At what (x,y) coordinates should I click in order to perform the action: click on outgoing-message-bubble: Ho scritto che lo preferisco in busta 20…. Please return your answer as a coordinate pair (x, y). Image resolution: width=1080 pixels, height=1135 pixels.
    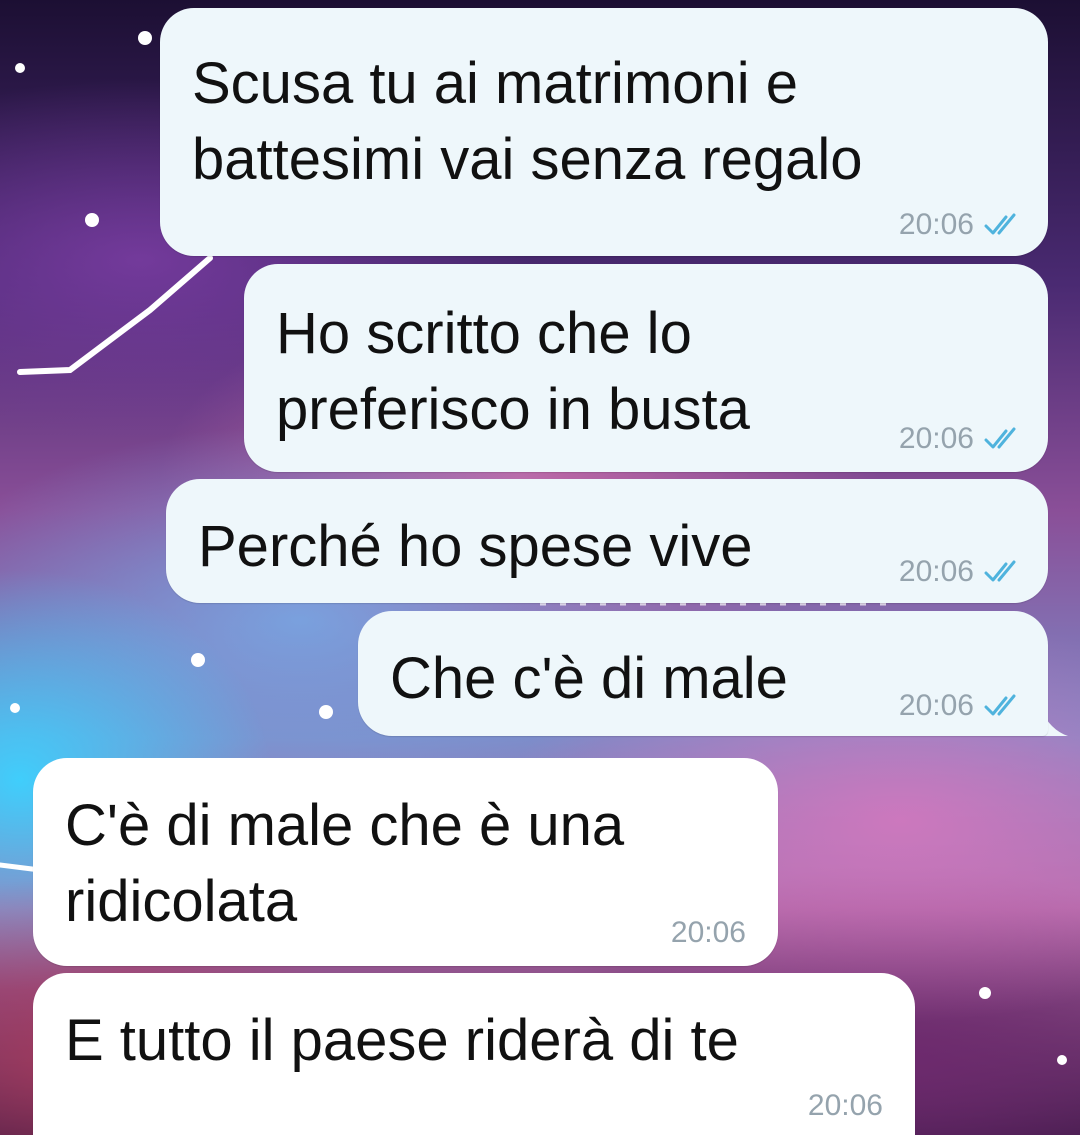
    Looking at the image, I should click on (646, 368).